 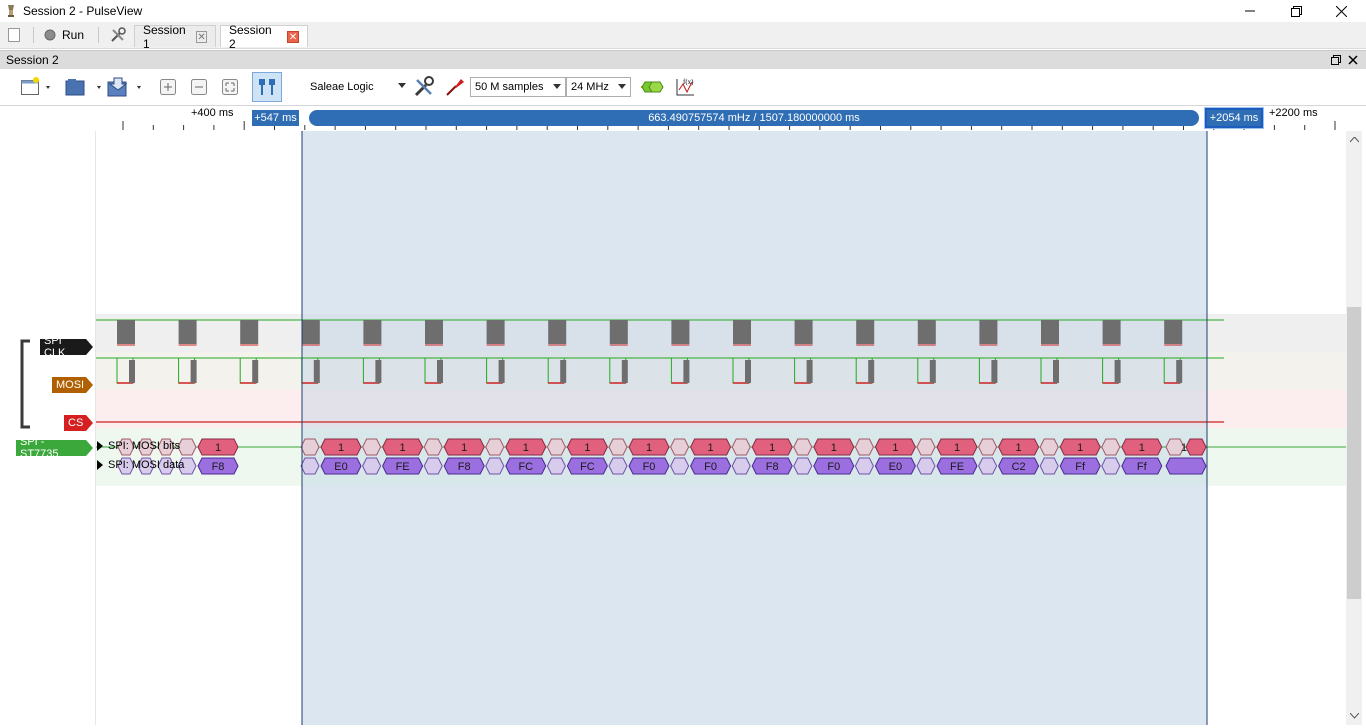 I want to click on annotation-label: F0, so click(x=649, y=467).